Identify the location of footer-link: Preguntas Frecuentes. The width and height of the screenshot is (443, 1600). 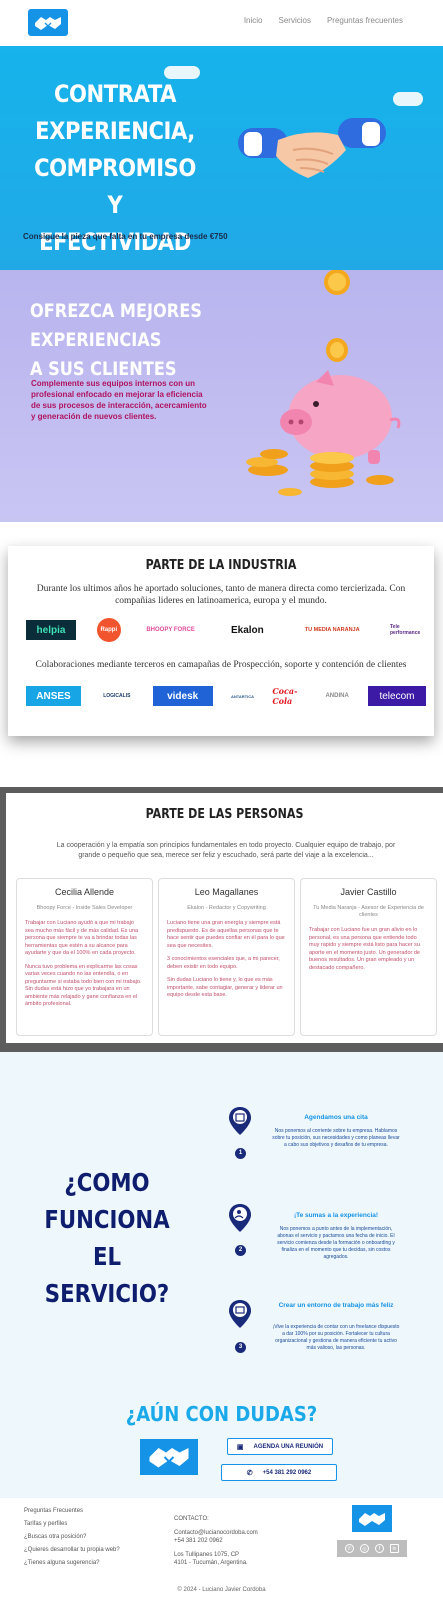
(72, 1511).